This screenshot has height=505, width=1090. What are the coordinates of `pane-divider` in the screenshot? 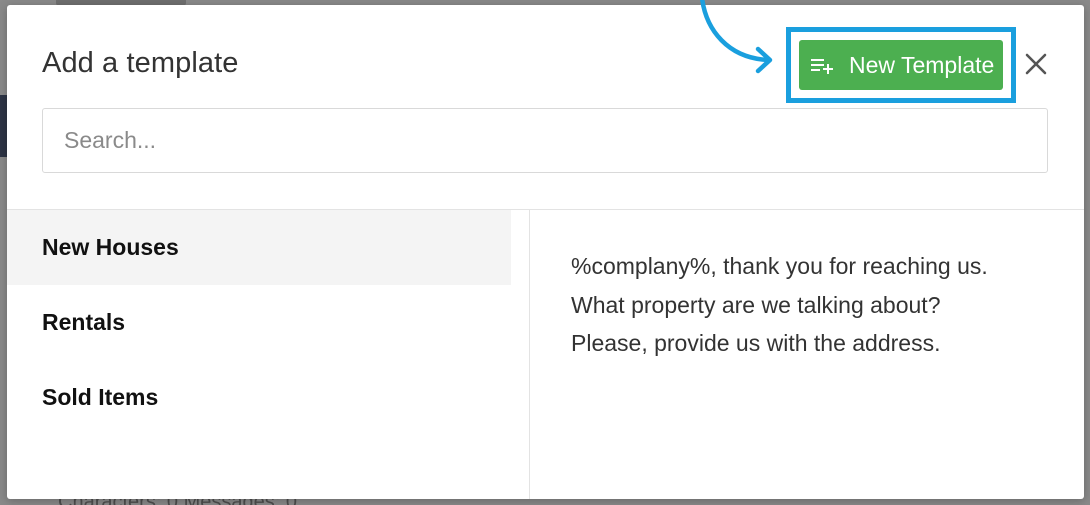 It's located at (529, 354).